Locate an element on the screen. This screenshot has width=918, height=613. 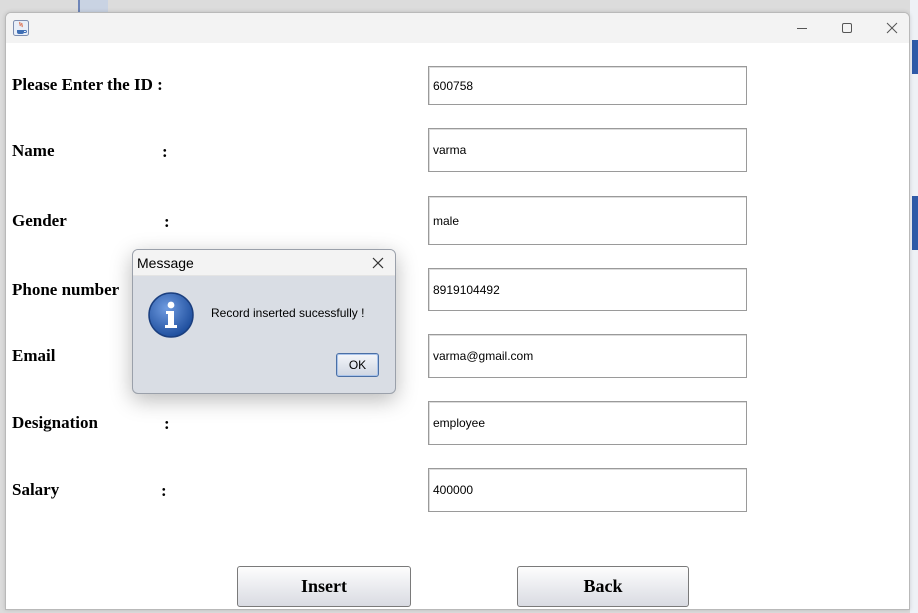
name-field: varma is located at coordinates (587, 150).